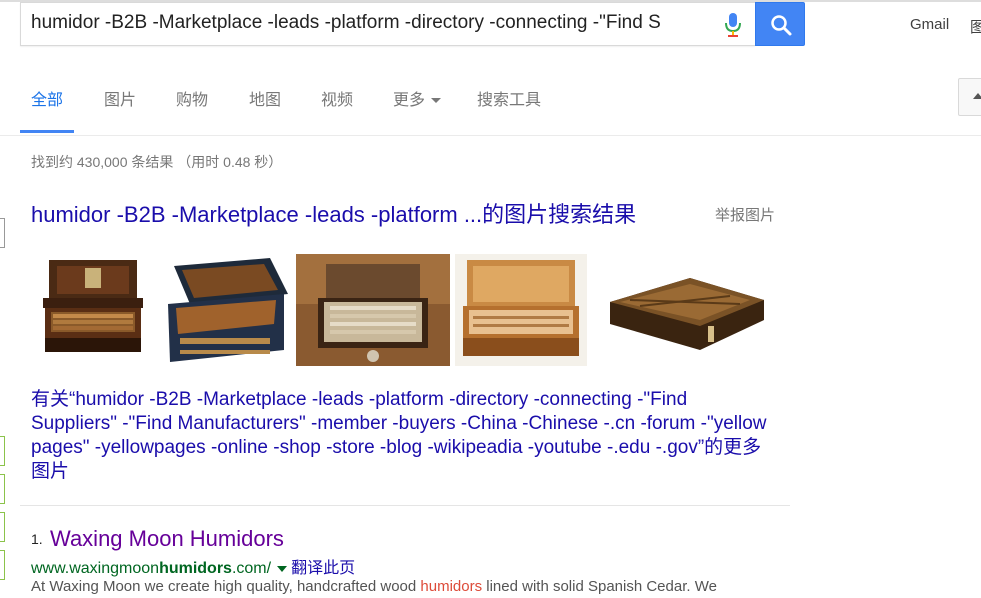 The width and height of the screenshot is (981, 598). I want to click on active-tab-indicator, so click(47, 131).